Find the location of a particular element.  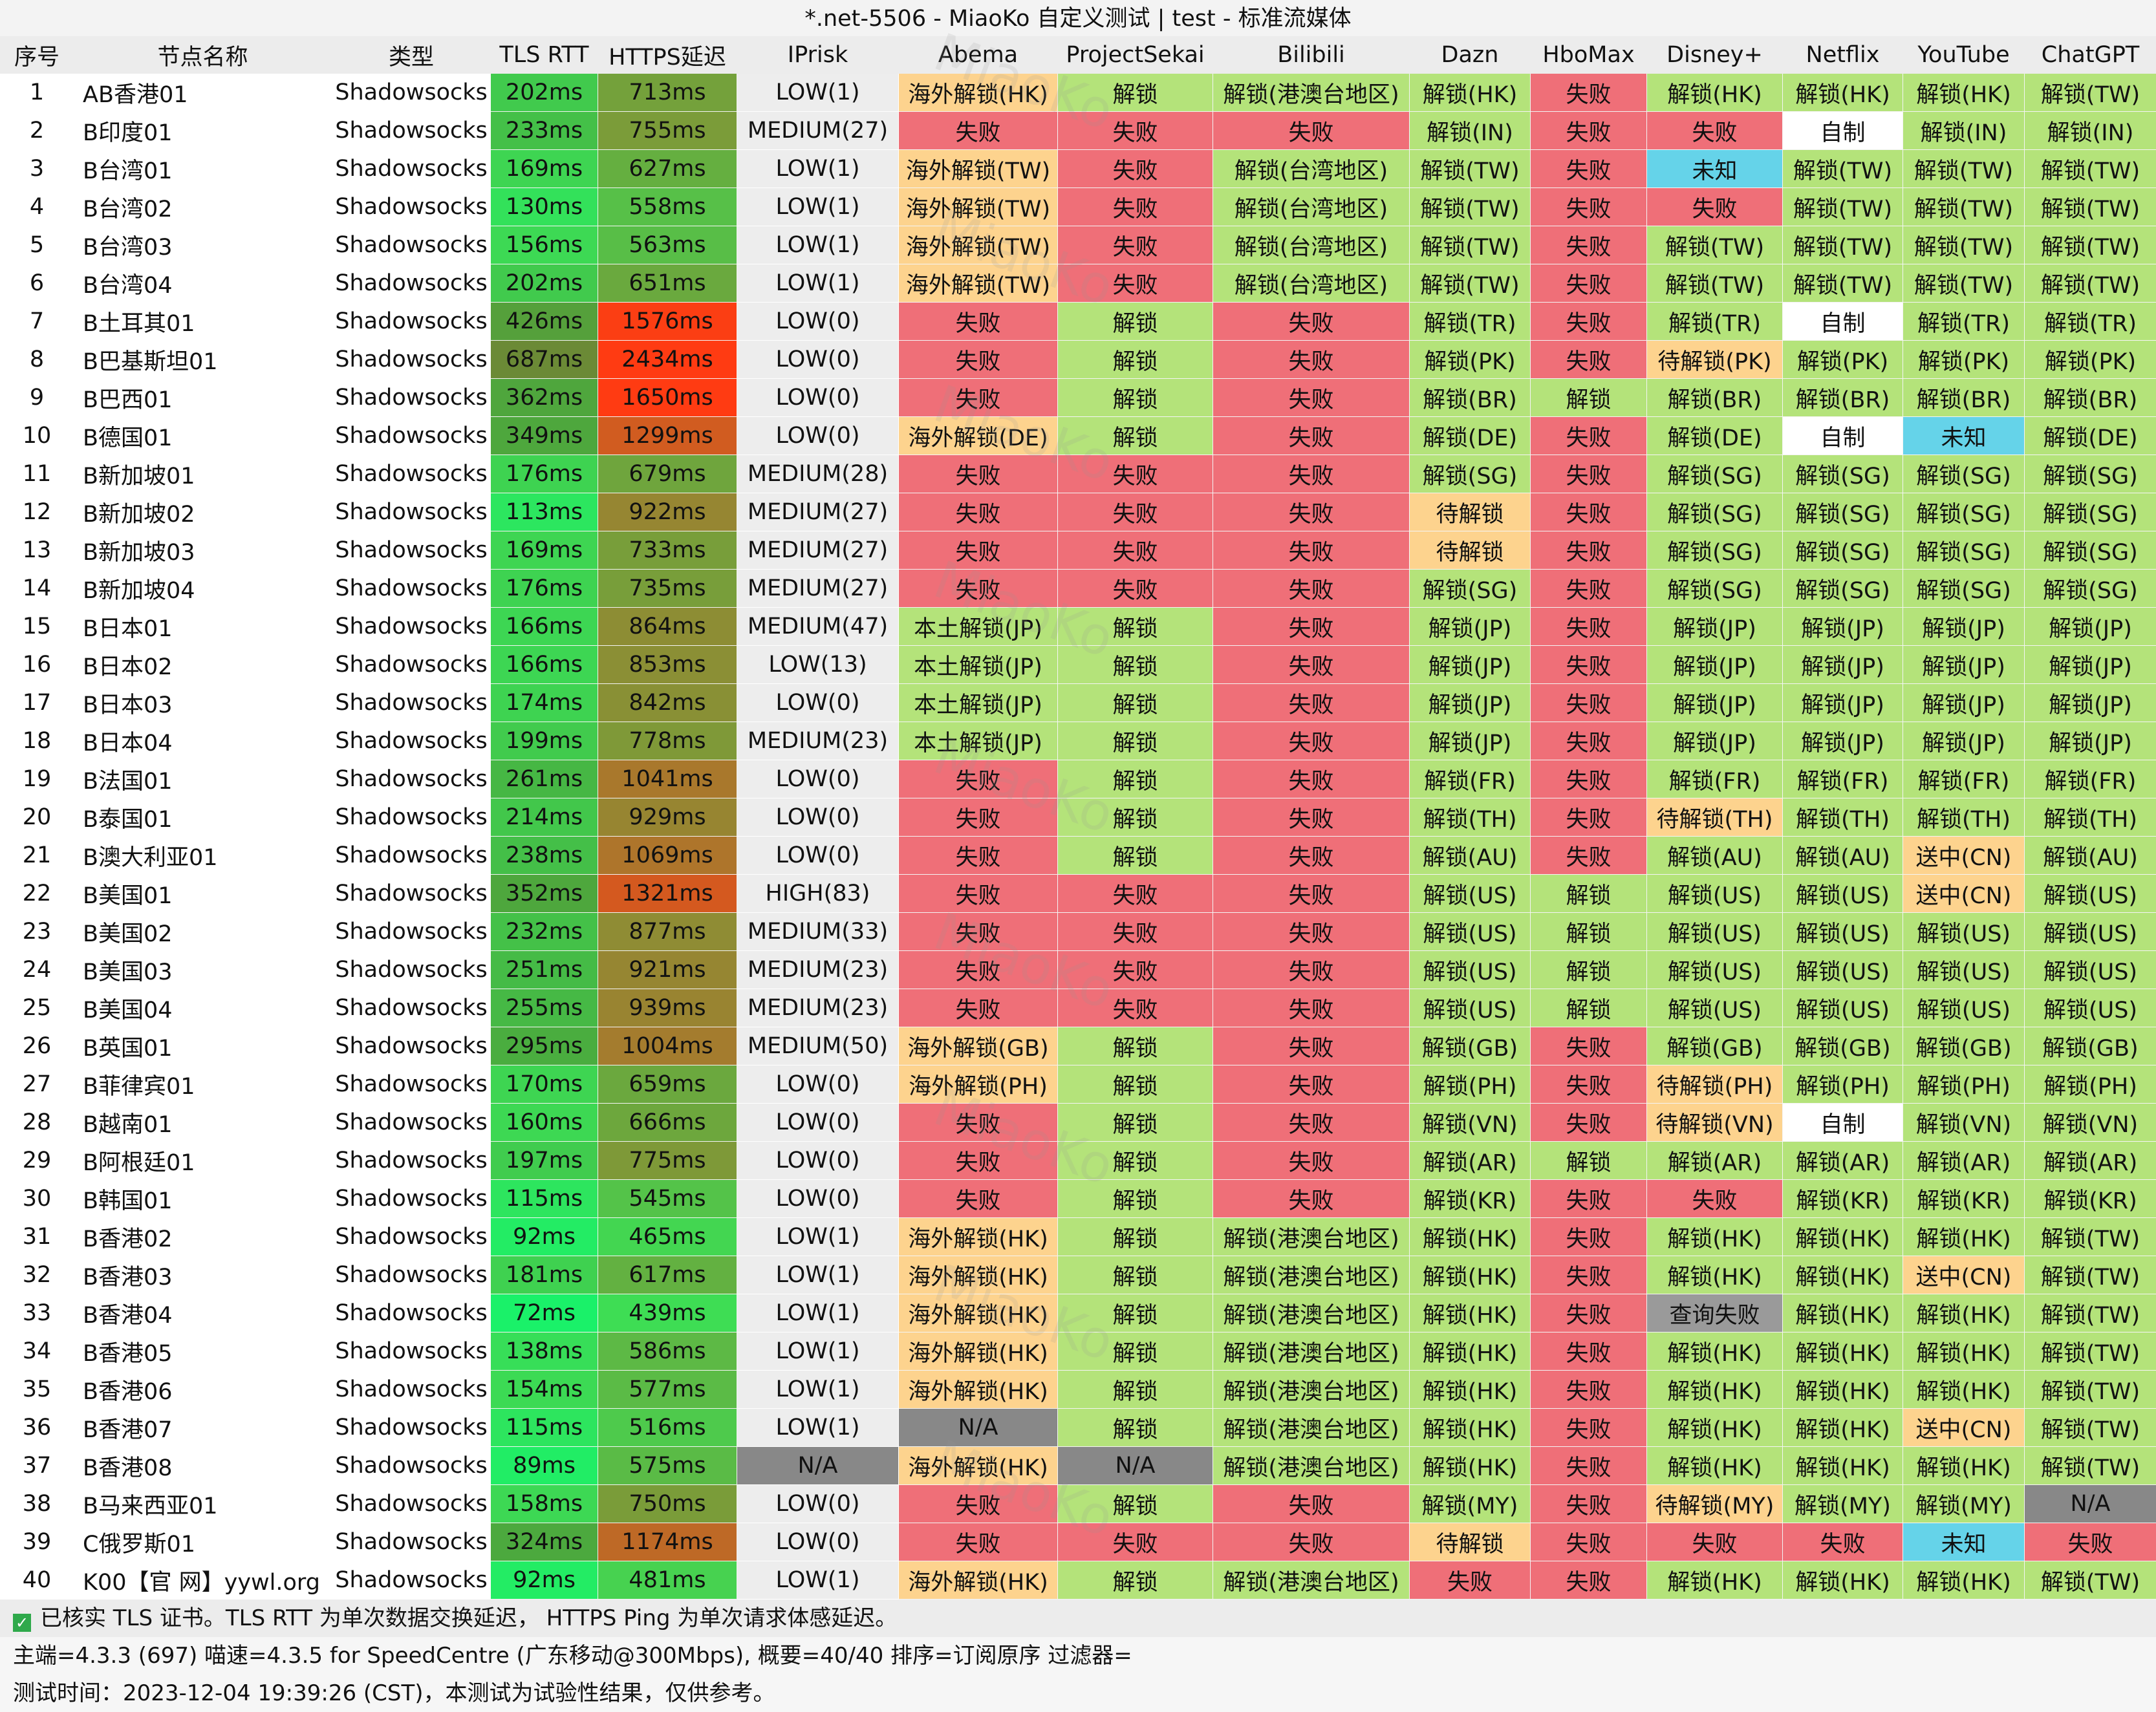

cell-disney: 待解锁(MY) is located at coordinates (1715, 1504).